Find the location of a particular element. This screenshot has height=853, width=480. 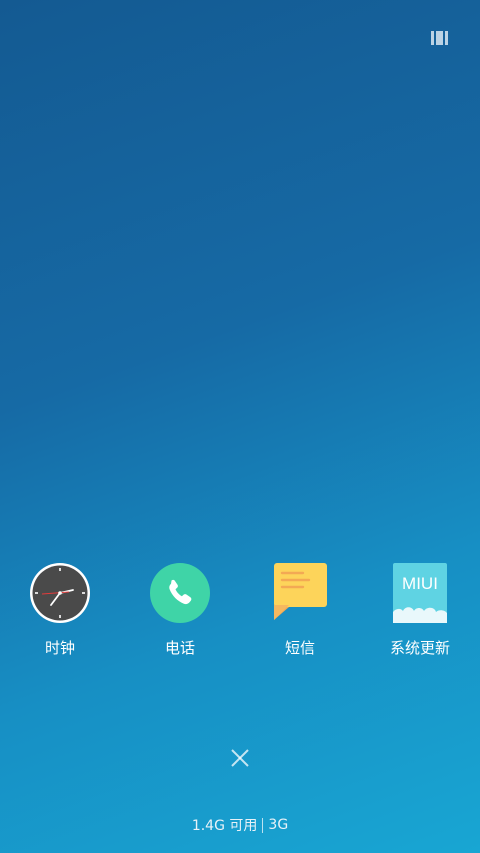

system-update-icon: MIUI is located at coordinates (420, 593).